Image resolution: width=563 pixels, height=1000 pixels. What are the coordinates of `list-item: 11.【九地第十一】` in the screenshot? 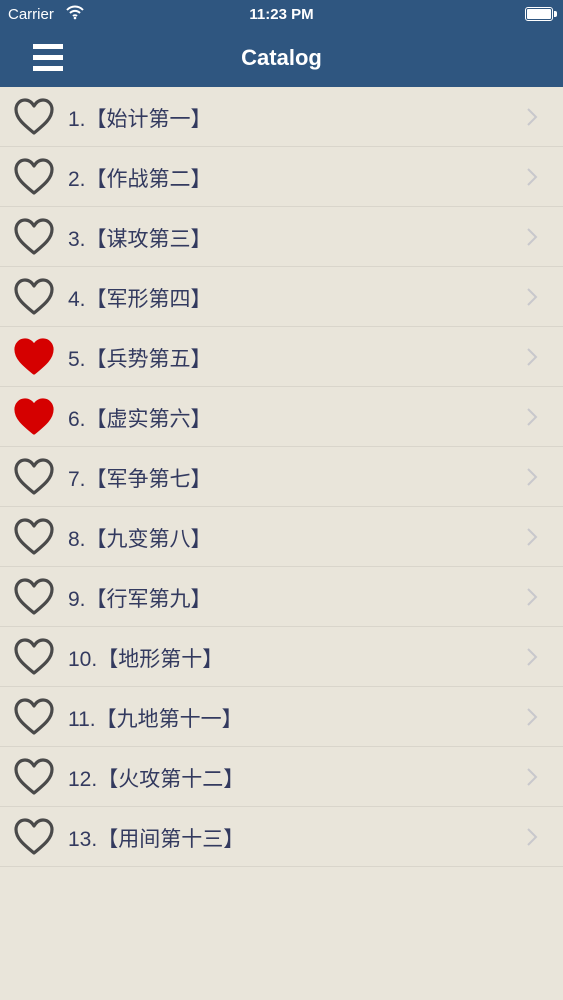 It's located at (281, 717).